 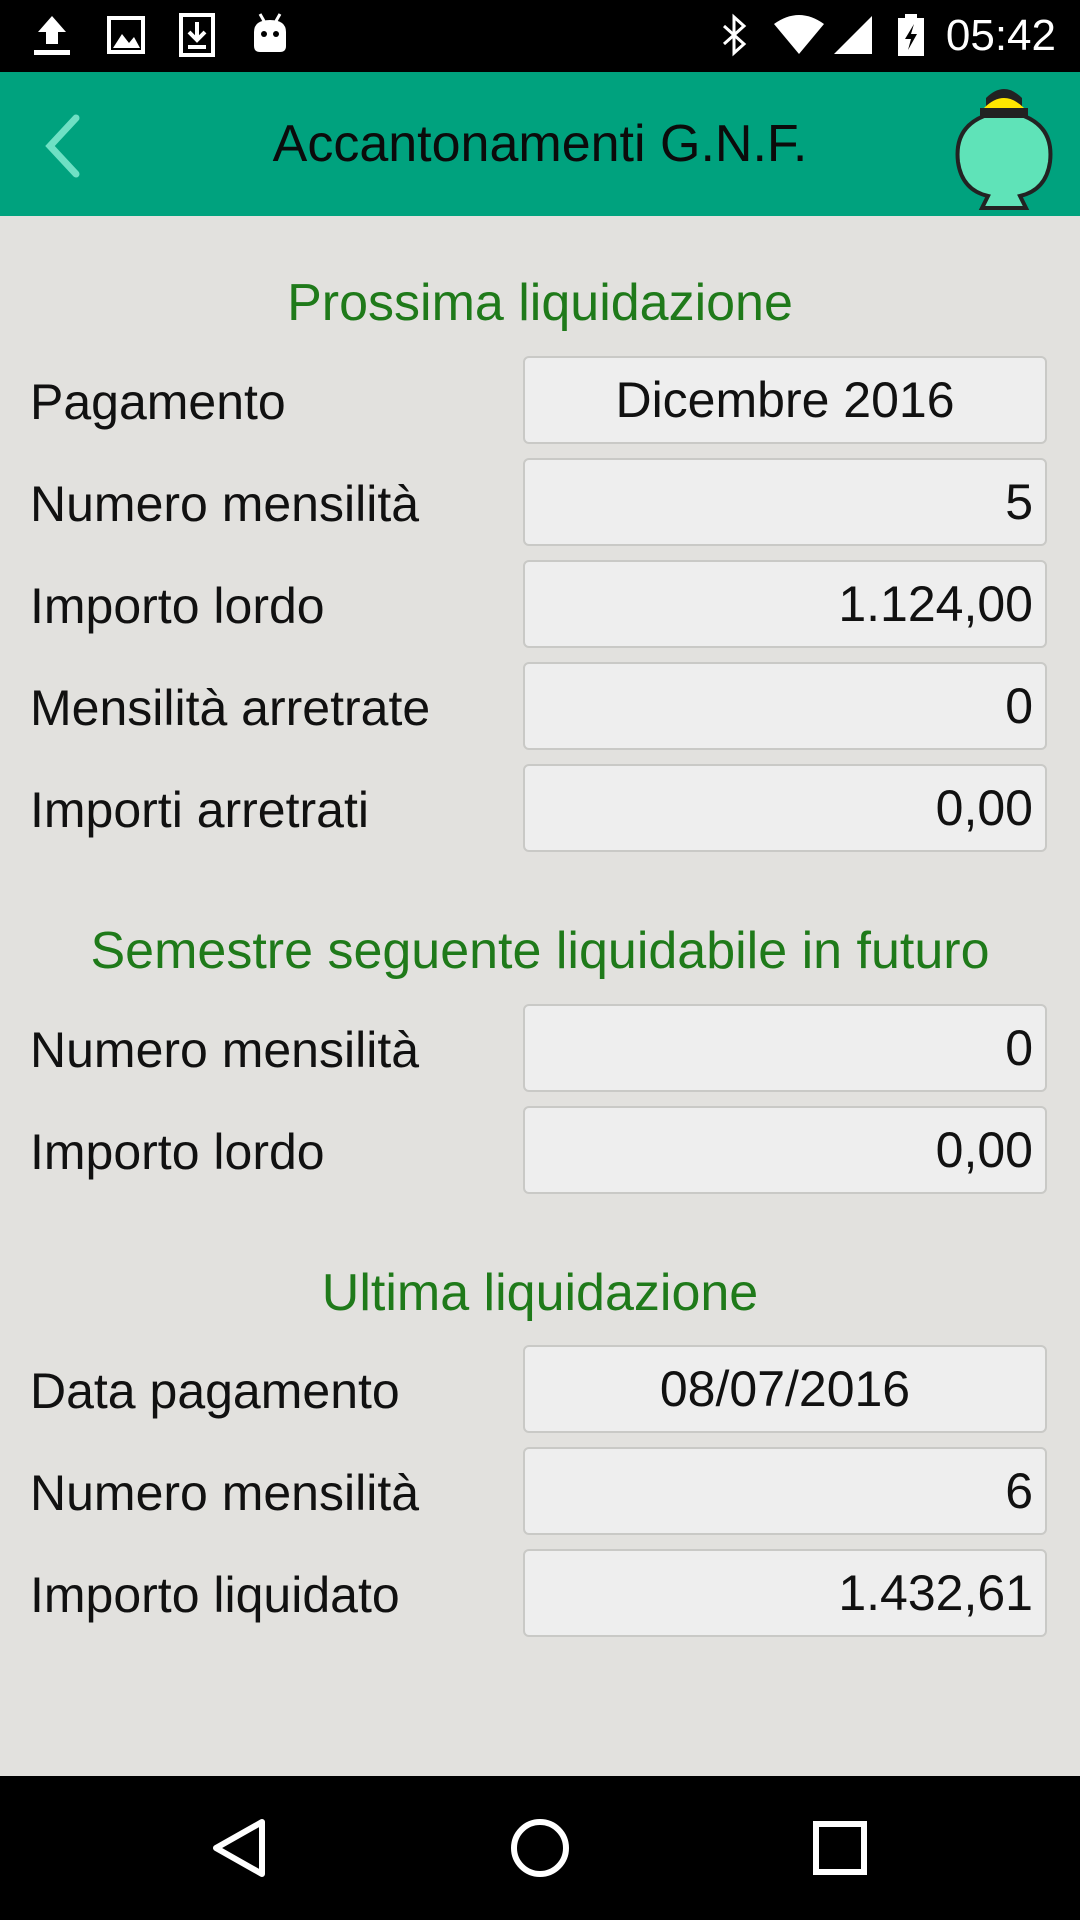 I want to click on system-nav-bar, so click(x=540, y=1848).